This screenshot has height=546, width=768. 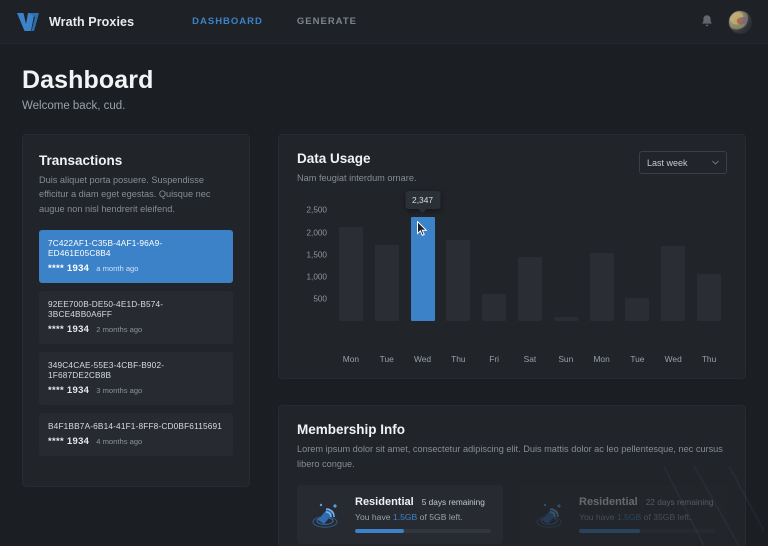 What do you see at coordinates (75, 22) in the screenshot?
I see `brand: Wrath Proxies` at bounding box center [75, 22].